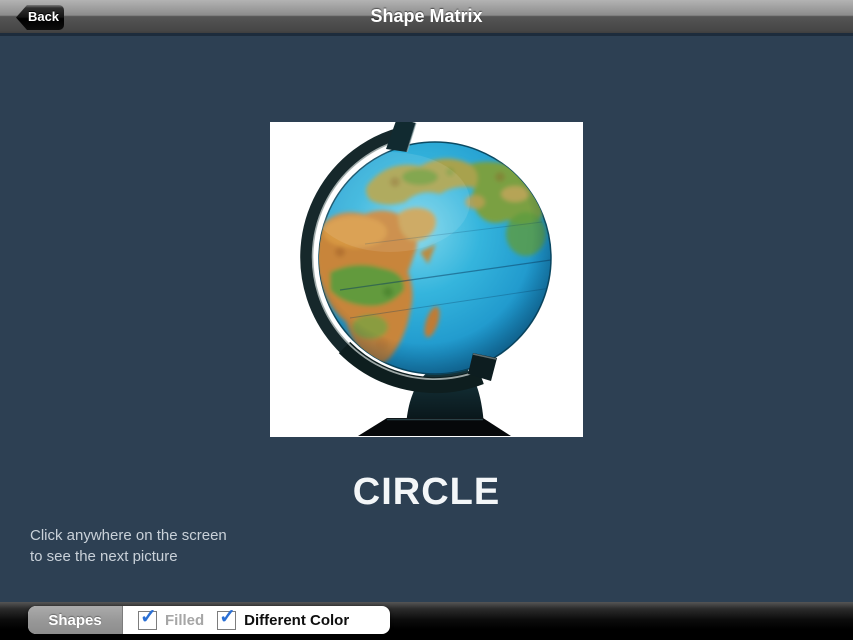  I want to click on filled-checkbox-label: Filled, so click(185, 620).